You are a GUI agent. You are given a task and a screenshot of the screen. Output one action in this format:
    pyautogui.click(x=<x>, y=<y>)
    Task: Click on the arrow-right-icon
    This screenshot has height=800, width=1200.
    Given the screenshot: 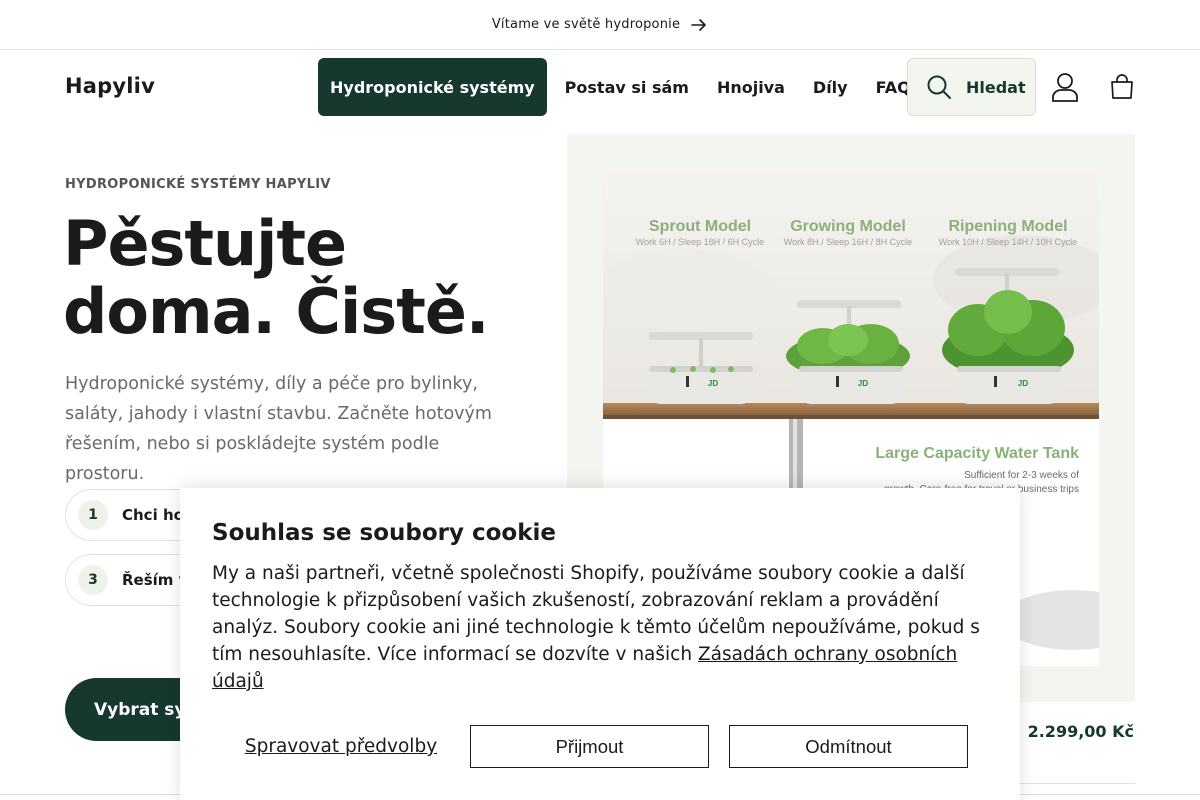 What is the action you would take?
    pyautogui.click(x=698, y=24)
    